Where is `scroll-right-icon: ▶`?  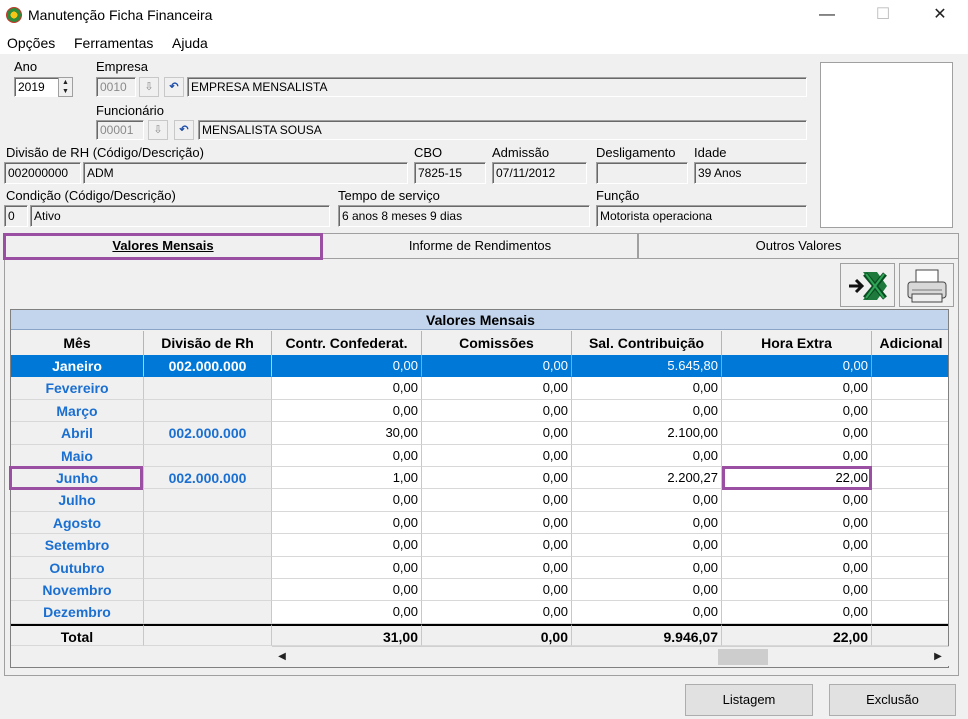
scroll-right-icon: ▶ is located at coordinates (938, 657).